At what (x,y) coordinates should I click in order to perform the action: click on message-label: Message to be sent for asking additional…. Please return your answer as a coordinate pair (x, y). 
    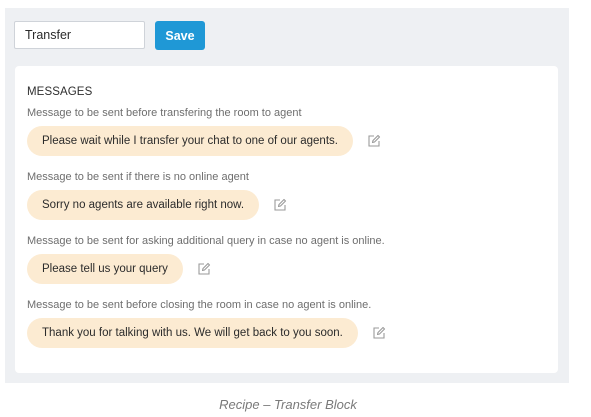
    Looking at the image, I should click on (206, 241).